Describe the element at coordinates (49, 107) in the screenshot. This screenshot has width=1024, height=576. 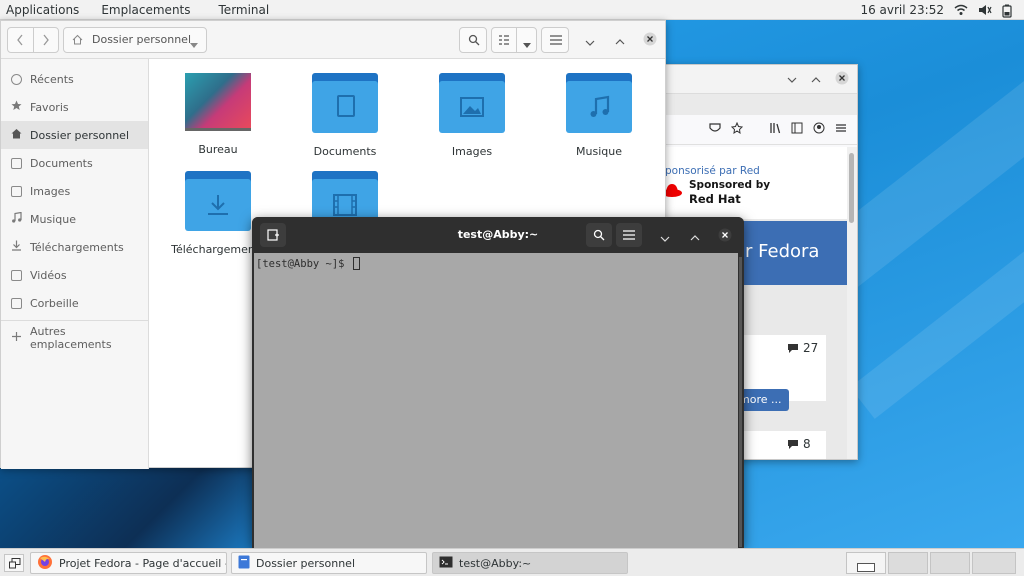
I see `sidebar-item-label: Favoris` at that location.